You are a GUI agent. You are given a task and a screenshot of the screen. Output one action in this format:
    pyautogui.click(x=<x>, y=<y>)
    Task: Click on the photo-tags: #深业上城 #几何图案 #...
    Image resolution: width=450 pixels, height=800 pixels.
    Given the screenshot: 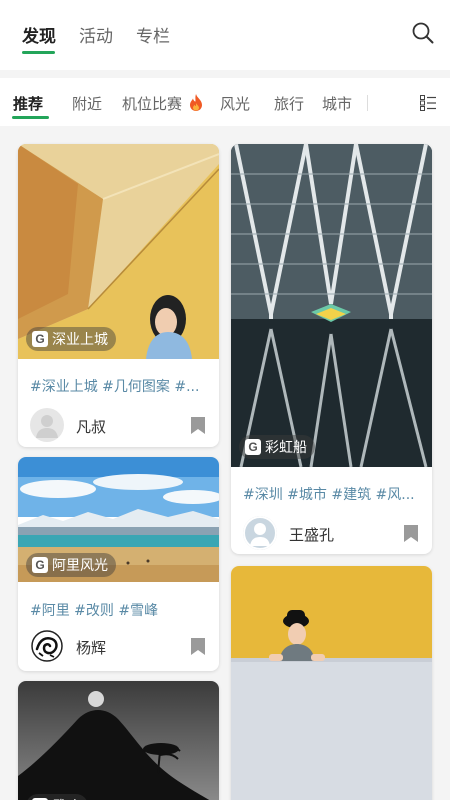 What is the action you would take?
    pyautogui.click(x=119, y=386)
    